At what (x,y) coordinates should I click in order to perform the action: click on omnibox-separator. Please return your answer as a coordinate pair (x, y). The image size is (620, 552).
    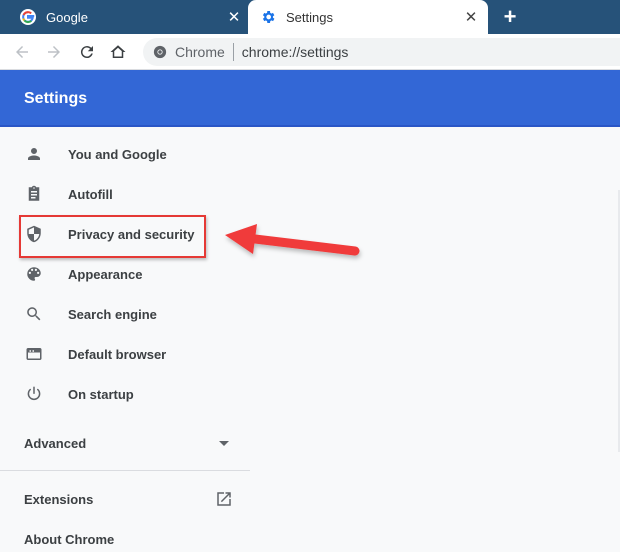
    Looking at the image, I should click on (233, 52).